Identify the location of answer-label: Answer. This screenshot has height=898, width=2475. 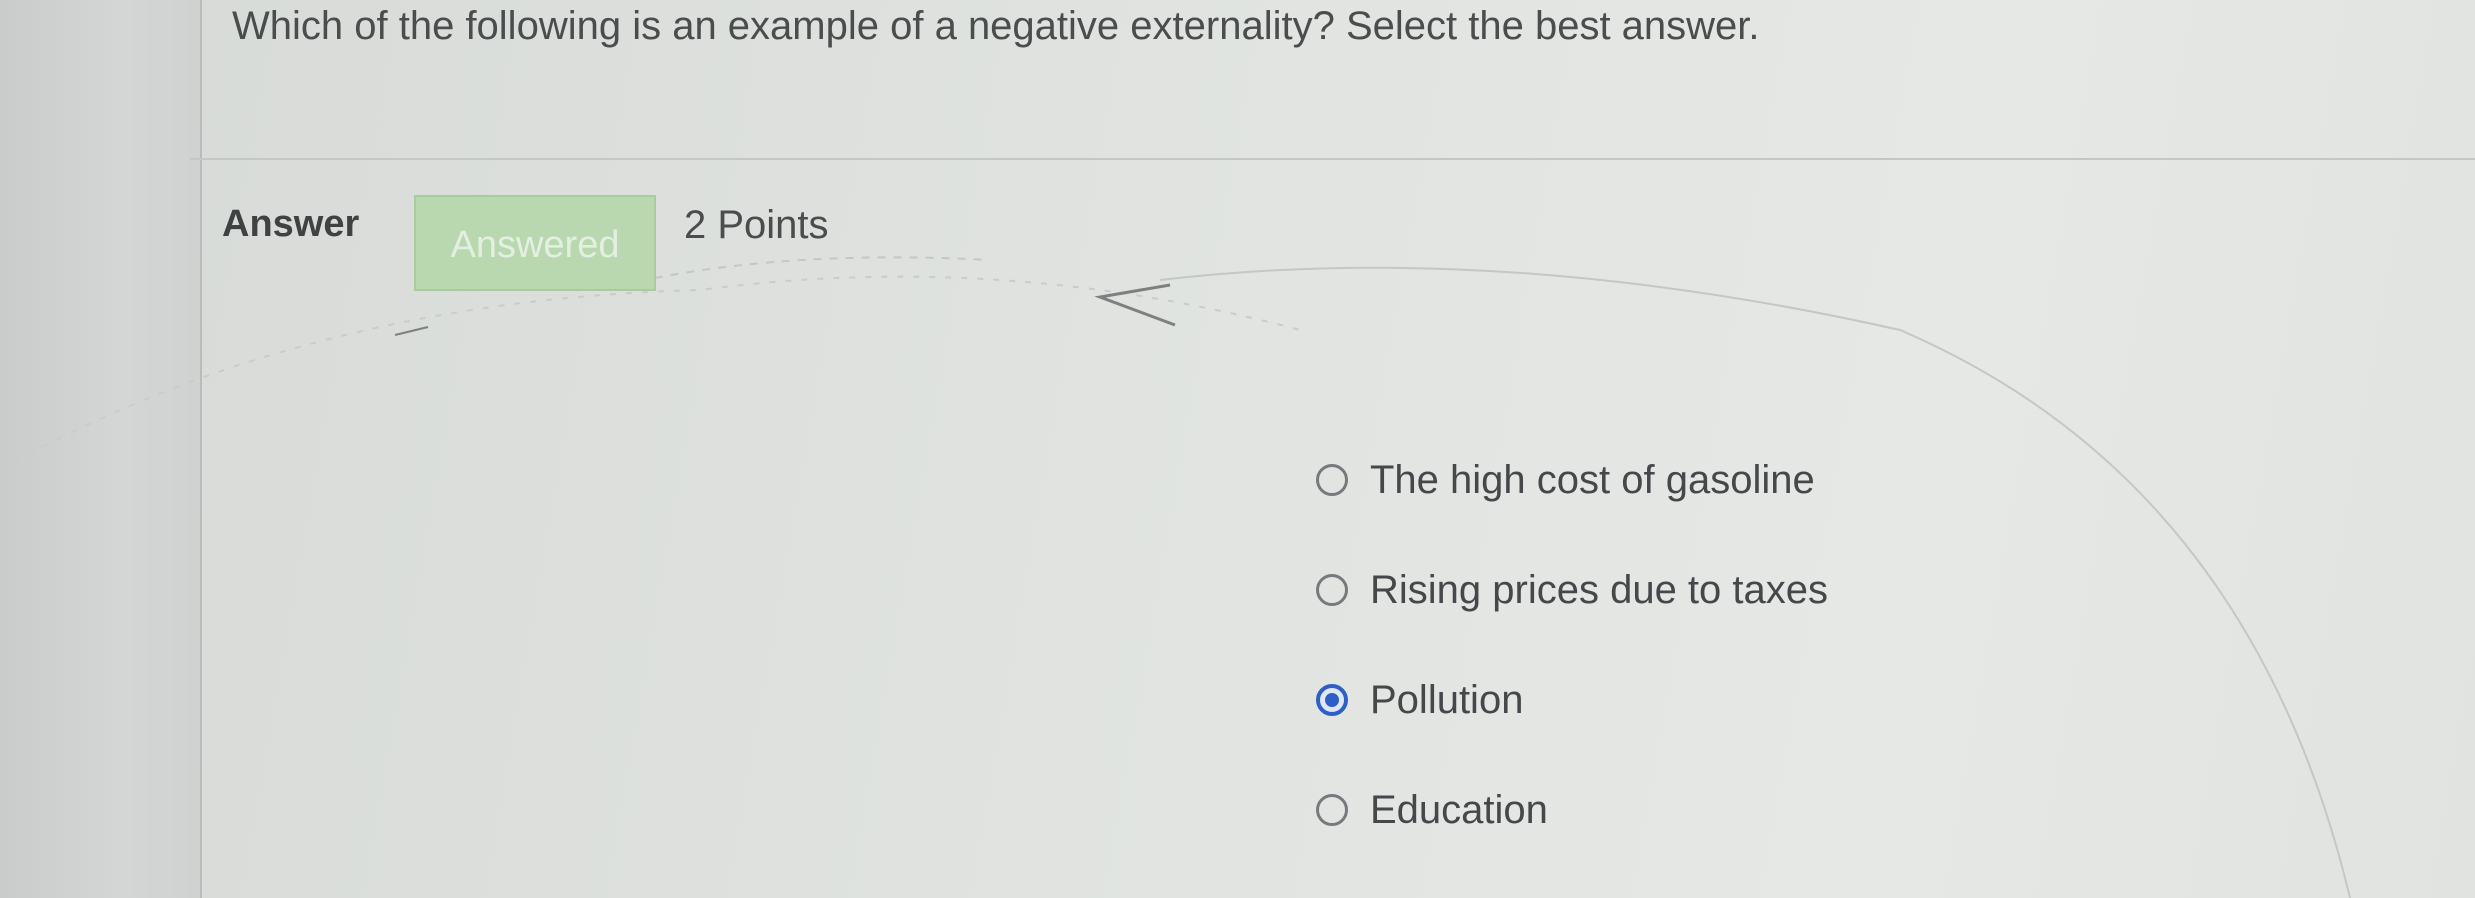
(291, 224).